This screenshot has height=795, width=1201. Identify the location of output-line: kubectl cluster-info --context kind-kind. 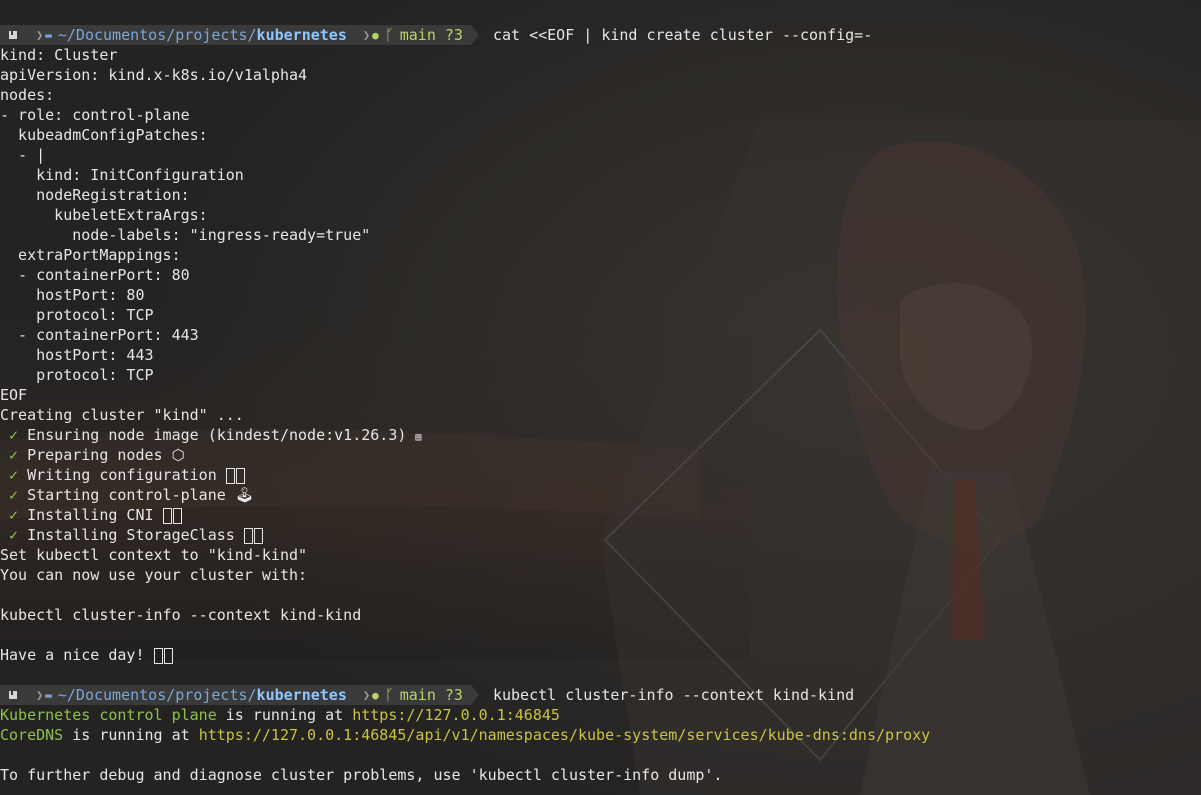
(181, 615).